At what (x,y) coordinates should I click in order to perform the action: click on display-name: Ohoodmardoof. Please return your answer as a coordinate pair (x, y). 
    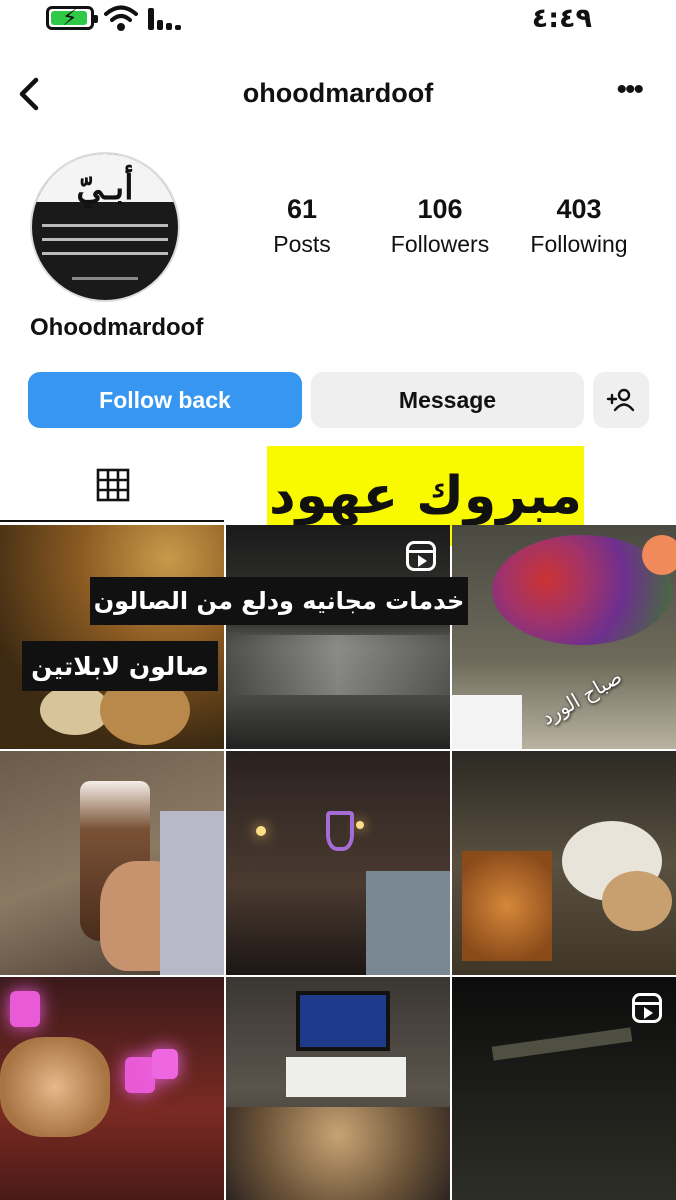
    Looking at the image, I should click on (117, 327).